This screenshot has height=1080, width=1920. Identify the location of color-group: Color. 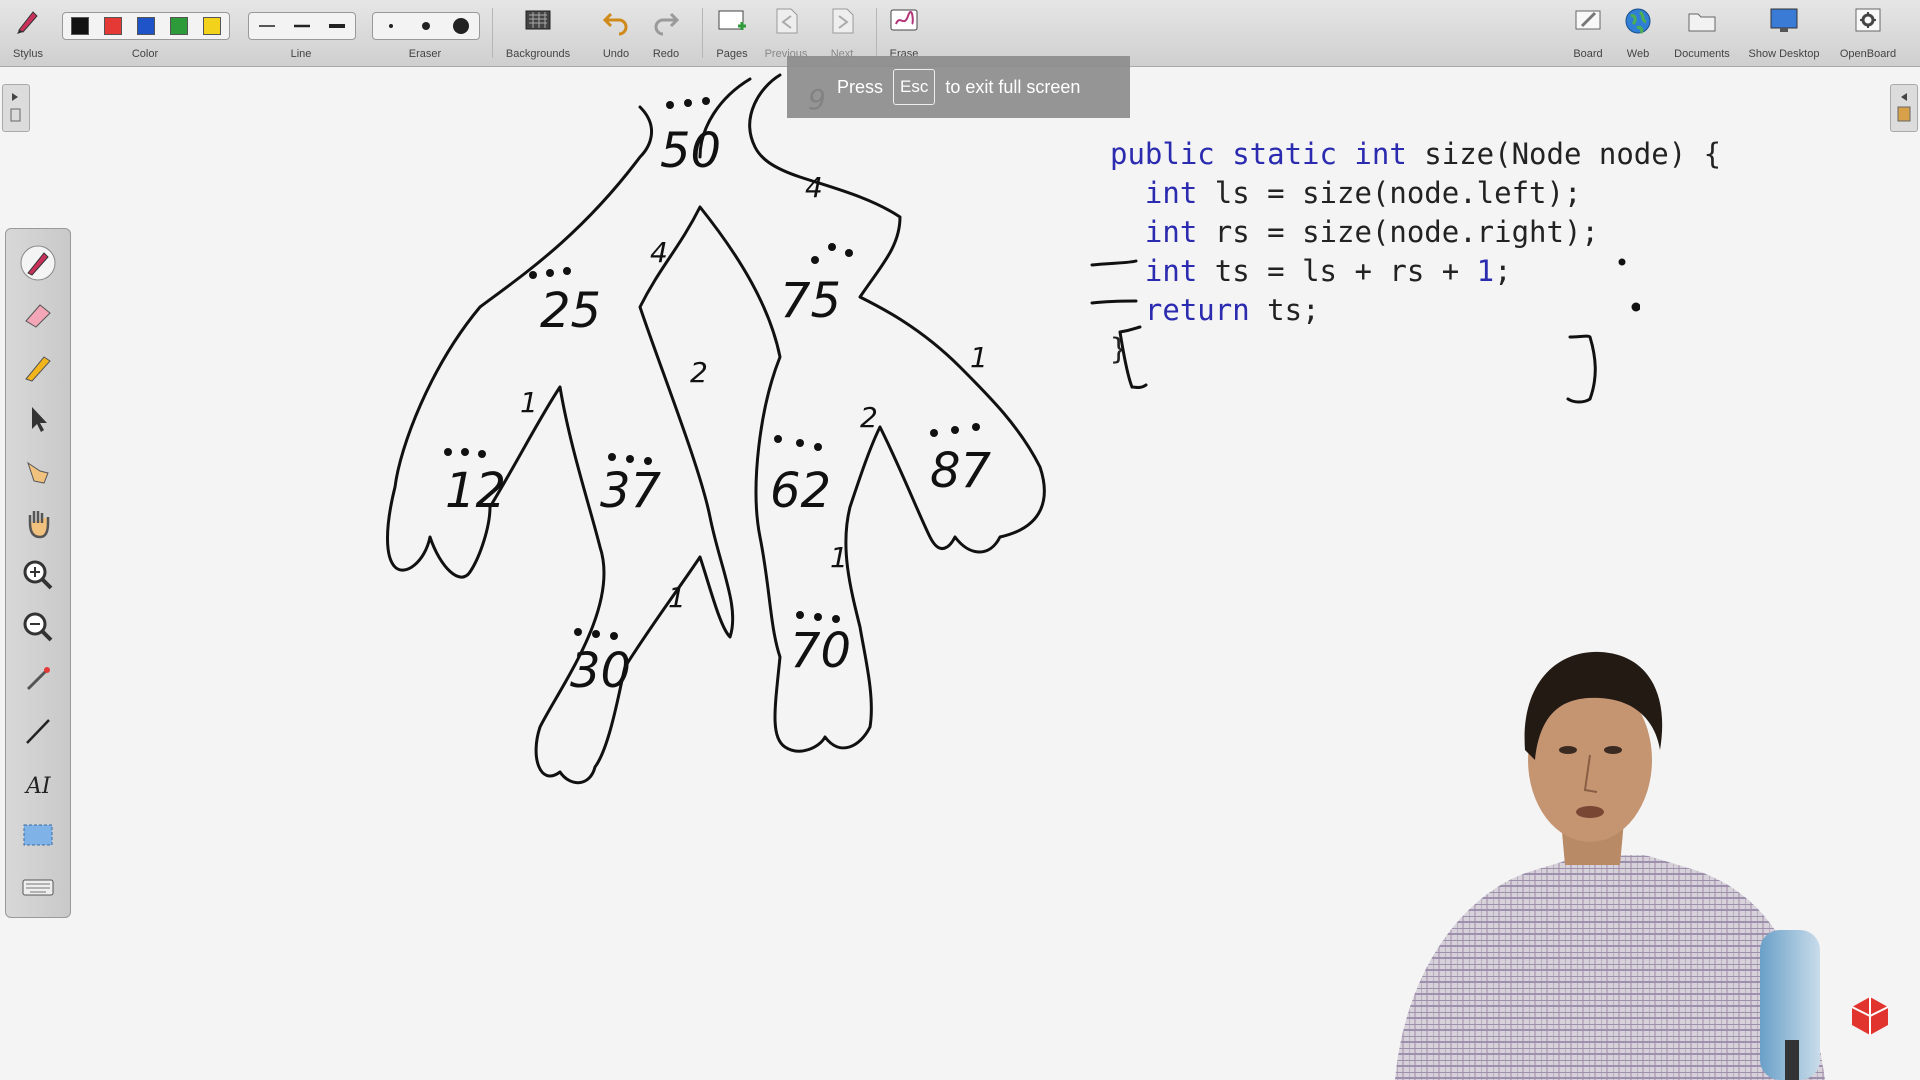
(146, 33).